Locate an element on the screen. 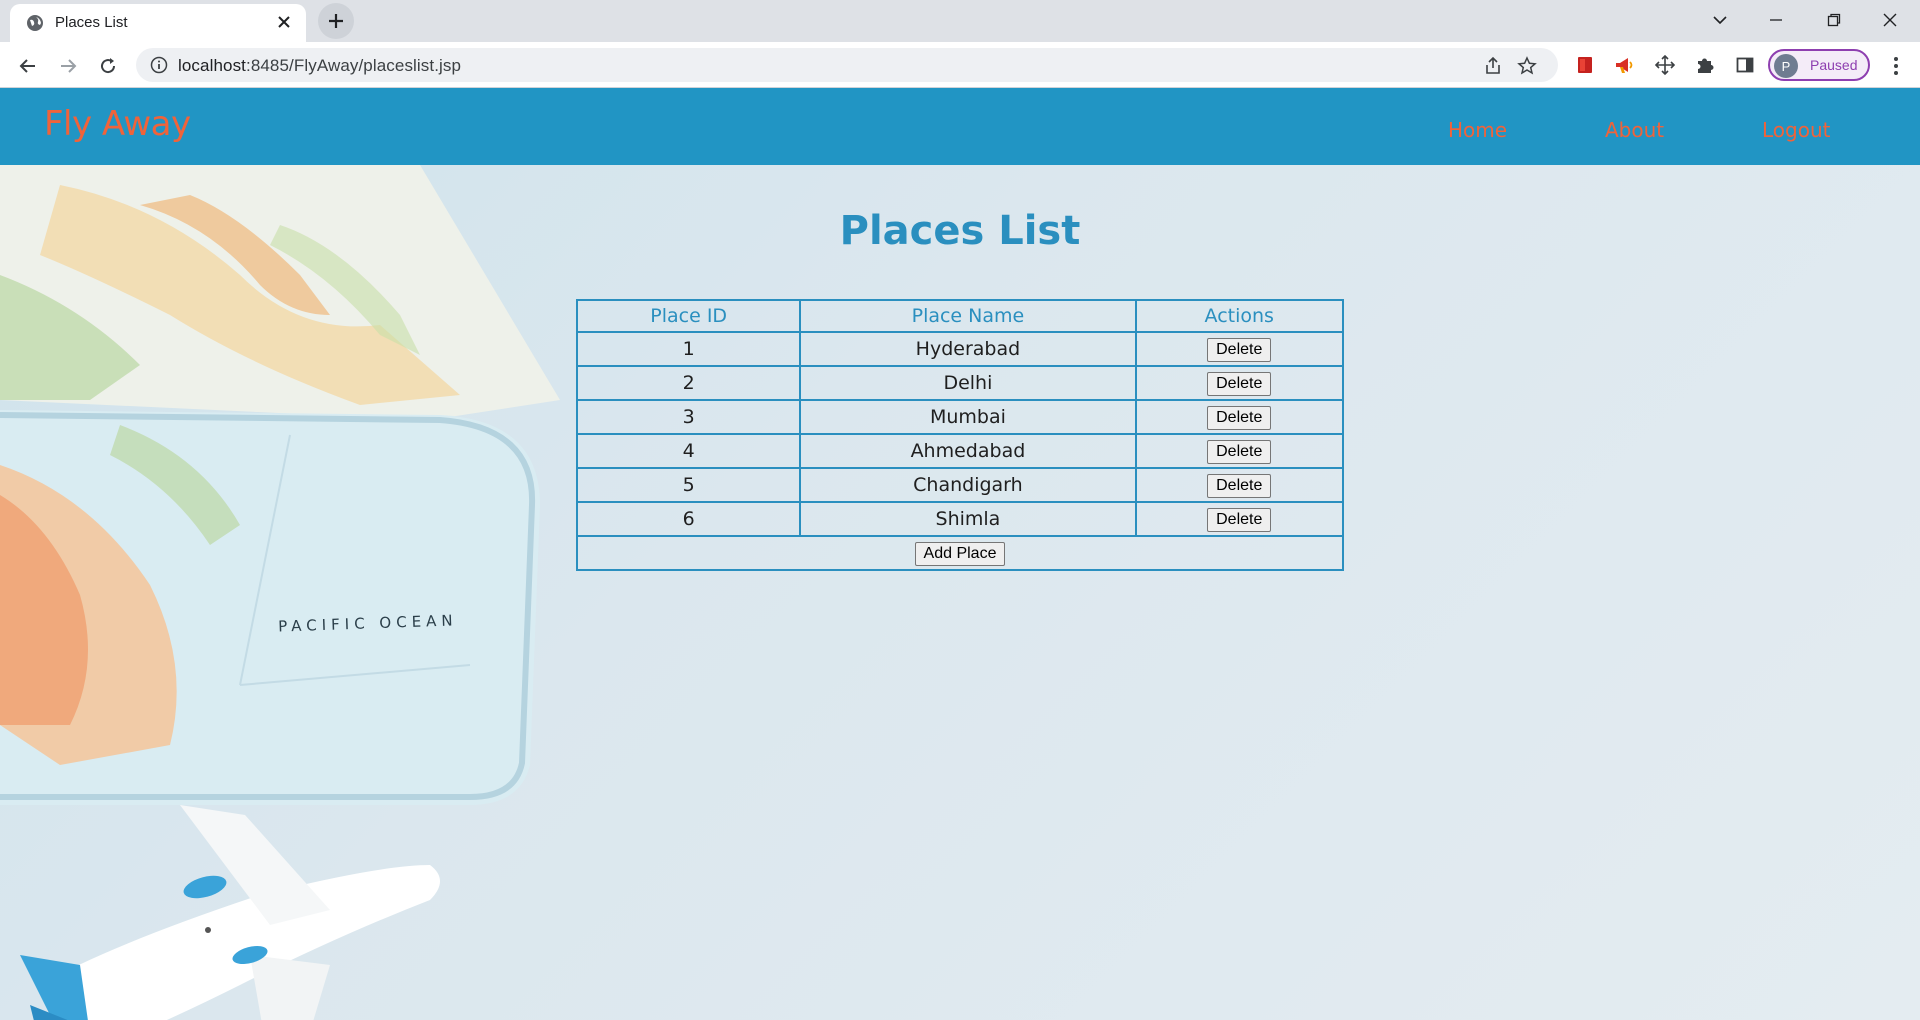 Image resolution: width=1920 pixels, height=1020 pixels. arrow-right-icon is located at coordinates (69, 66).